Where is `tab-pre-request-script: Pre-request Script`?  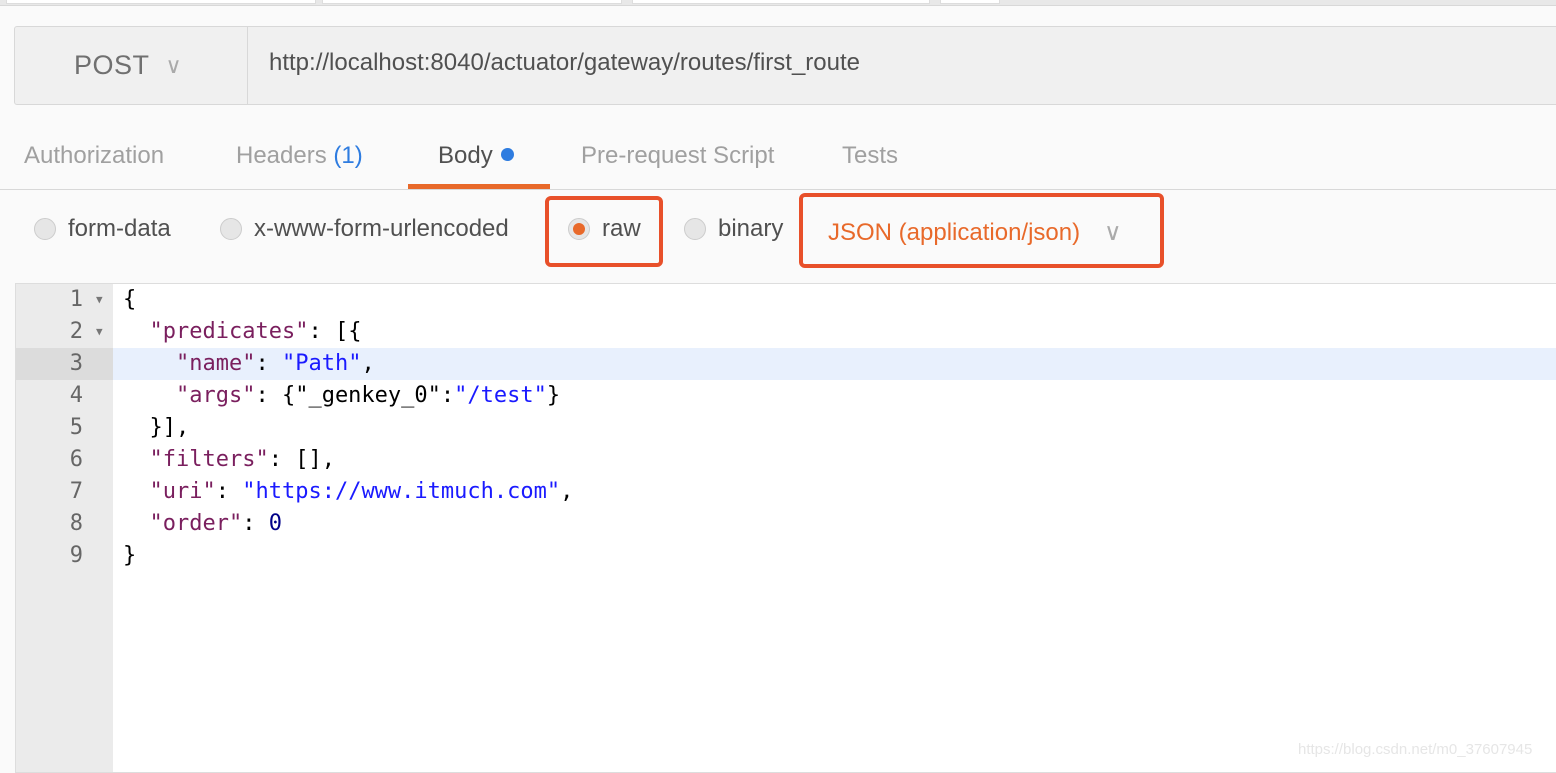 tab-pre-request-script: Pre-request Script is located at coordinates (677, 156).